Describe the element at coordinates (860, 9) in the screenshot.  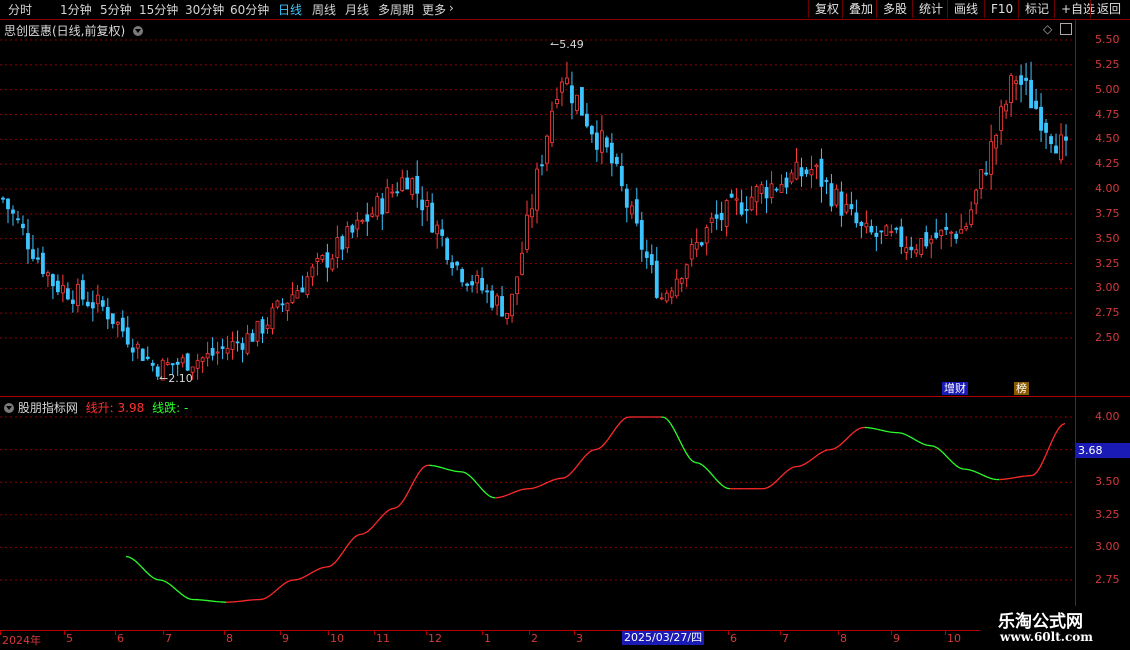
I see `overlay-button: 叠加` at that location.